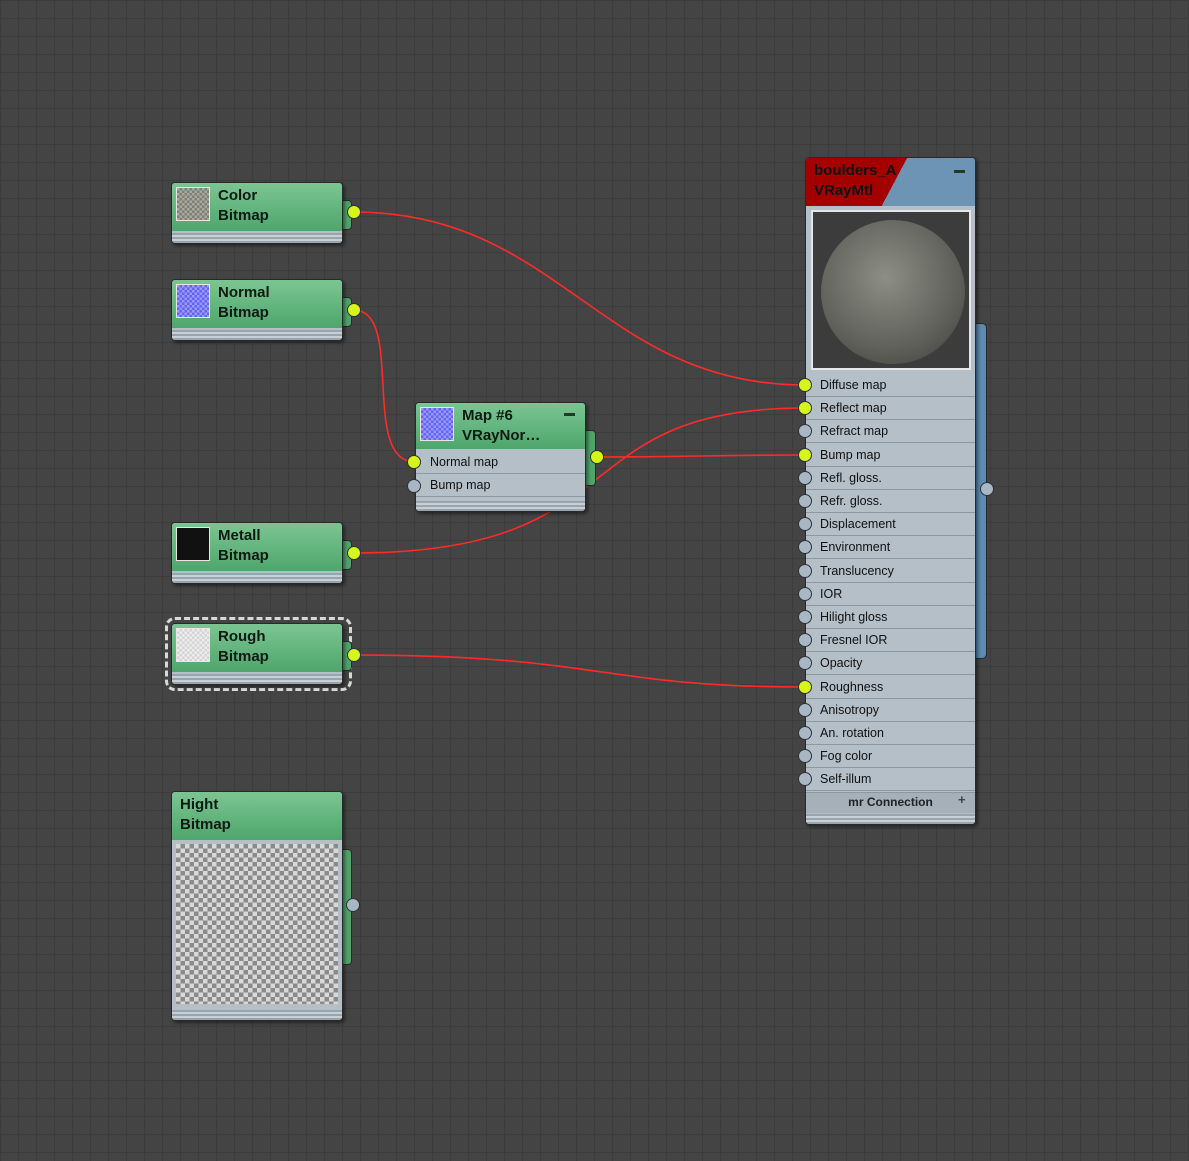  What do you see at coordinates (846, 756) in the screenshot?
I see `slot-label: Fog color` at bounding box center [846, 756].